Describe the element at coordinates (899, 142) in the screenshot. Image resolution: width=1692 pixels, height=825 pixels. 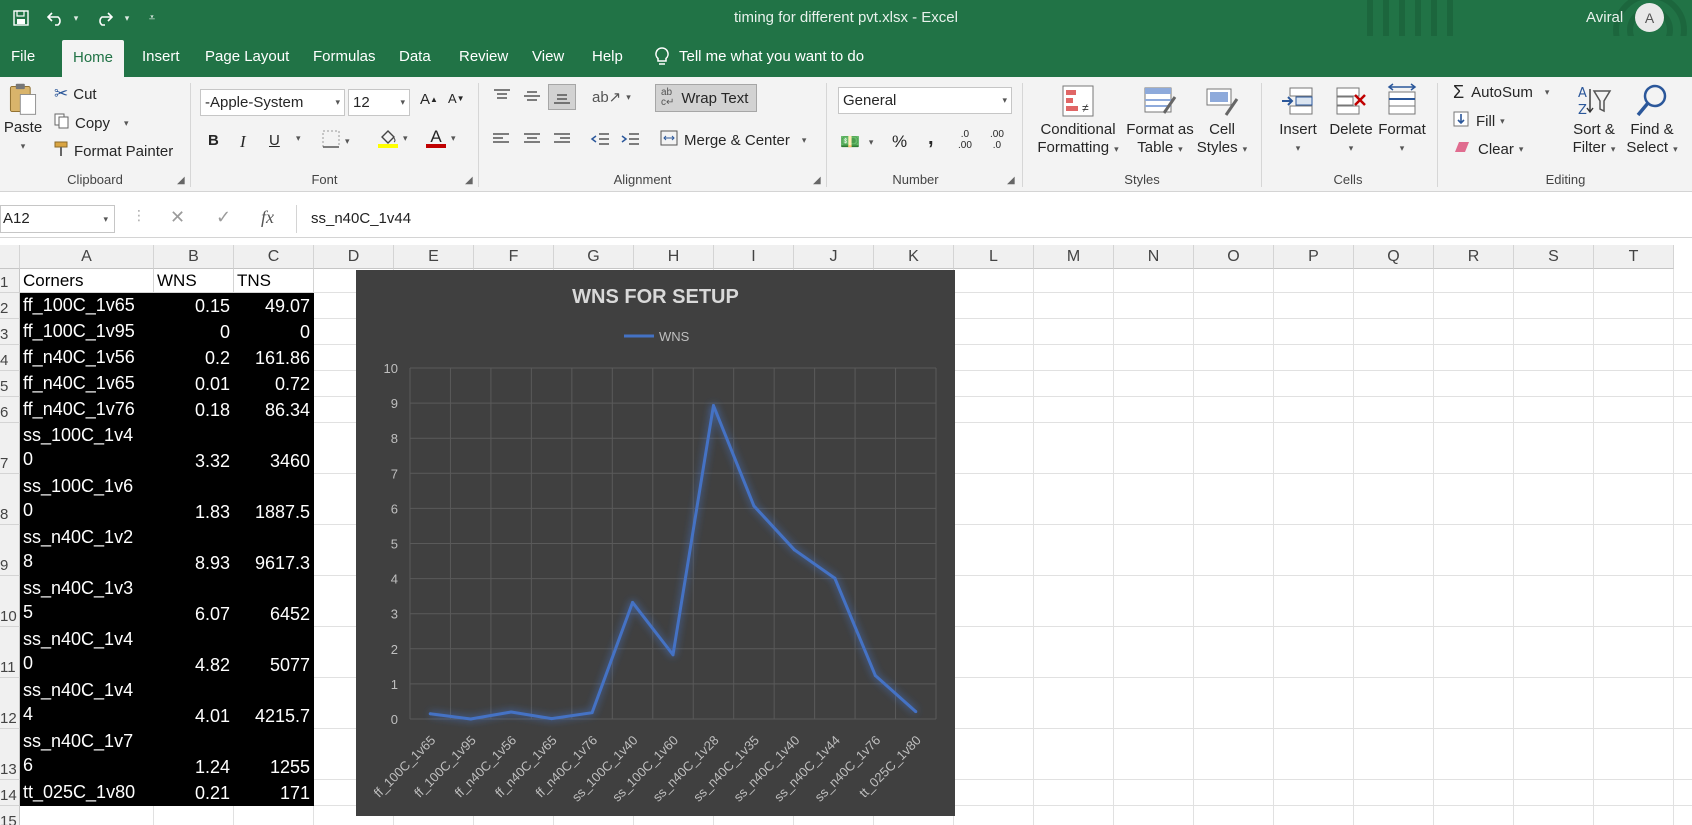
I see `percent-button: %` at that location.